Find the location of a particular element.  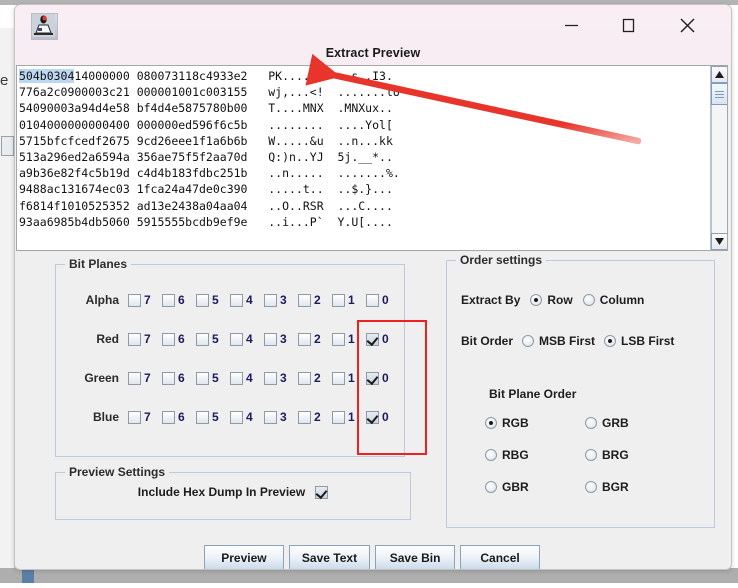

radio-extract-by-column: Column is located at coordinates (613, 300).